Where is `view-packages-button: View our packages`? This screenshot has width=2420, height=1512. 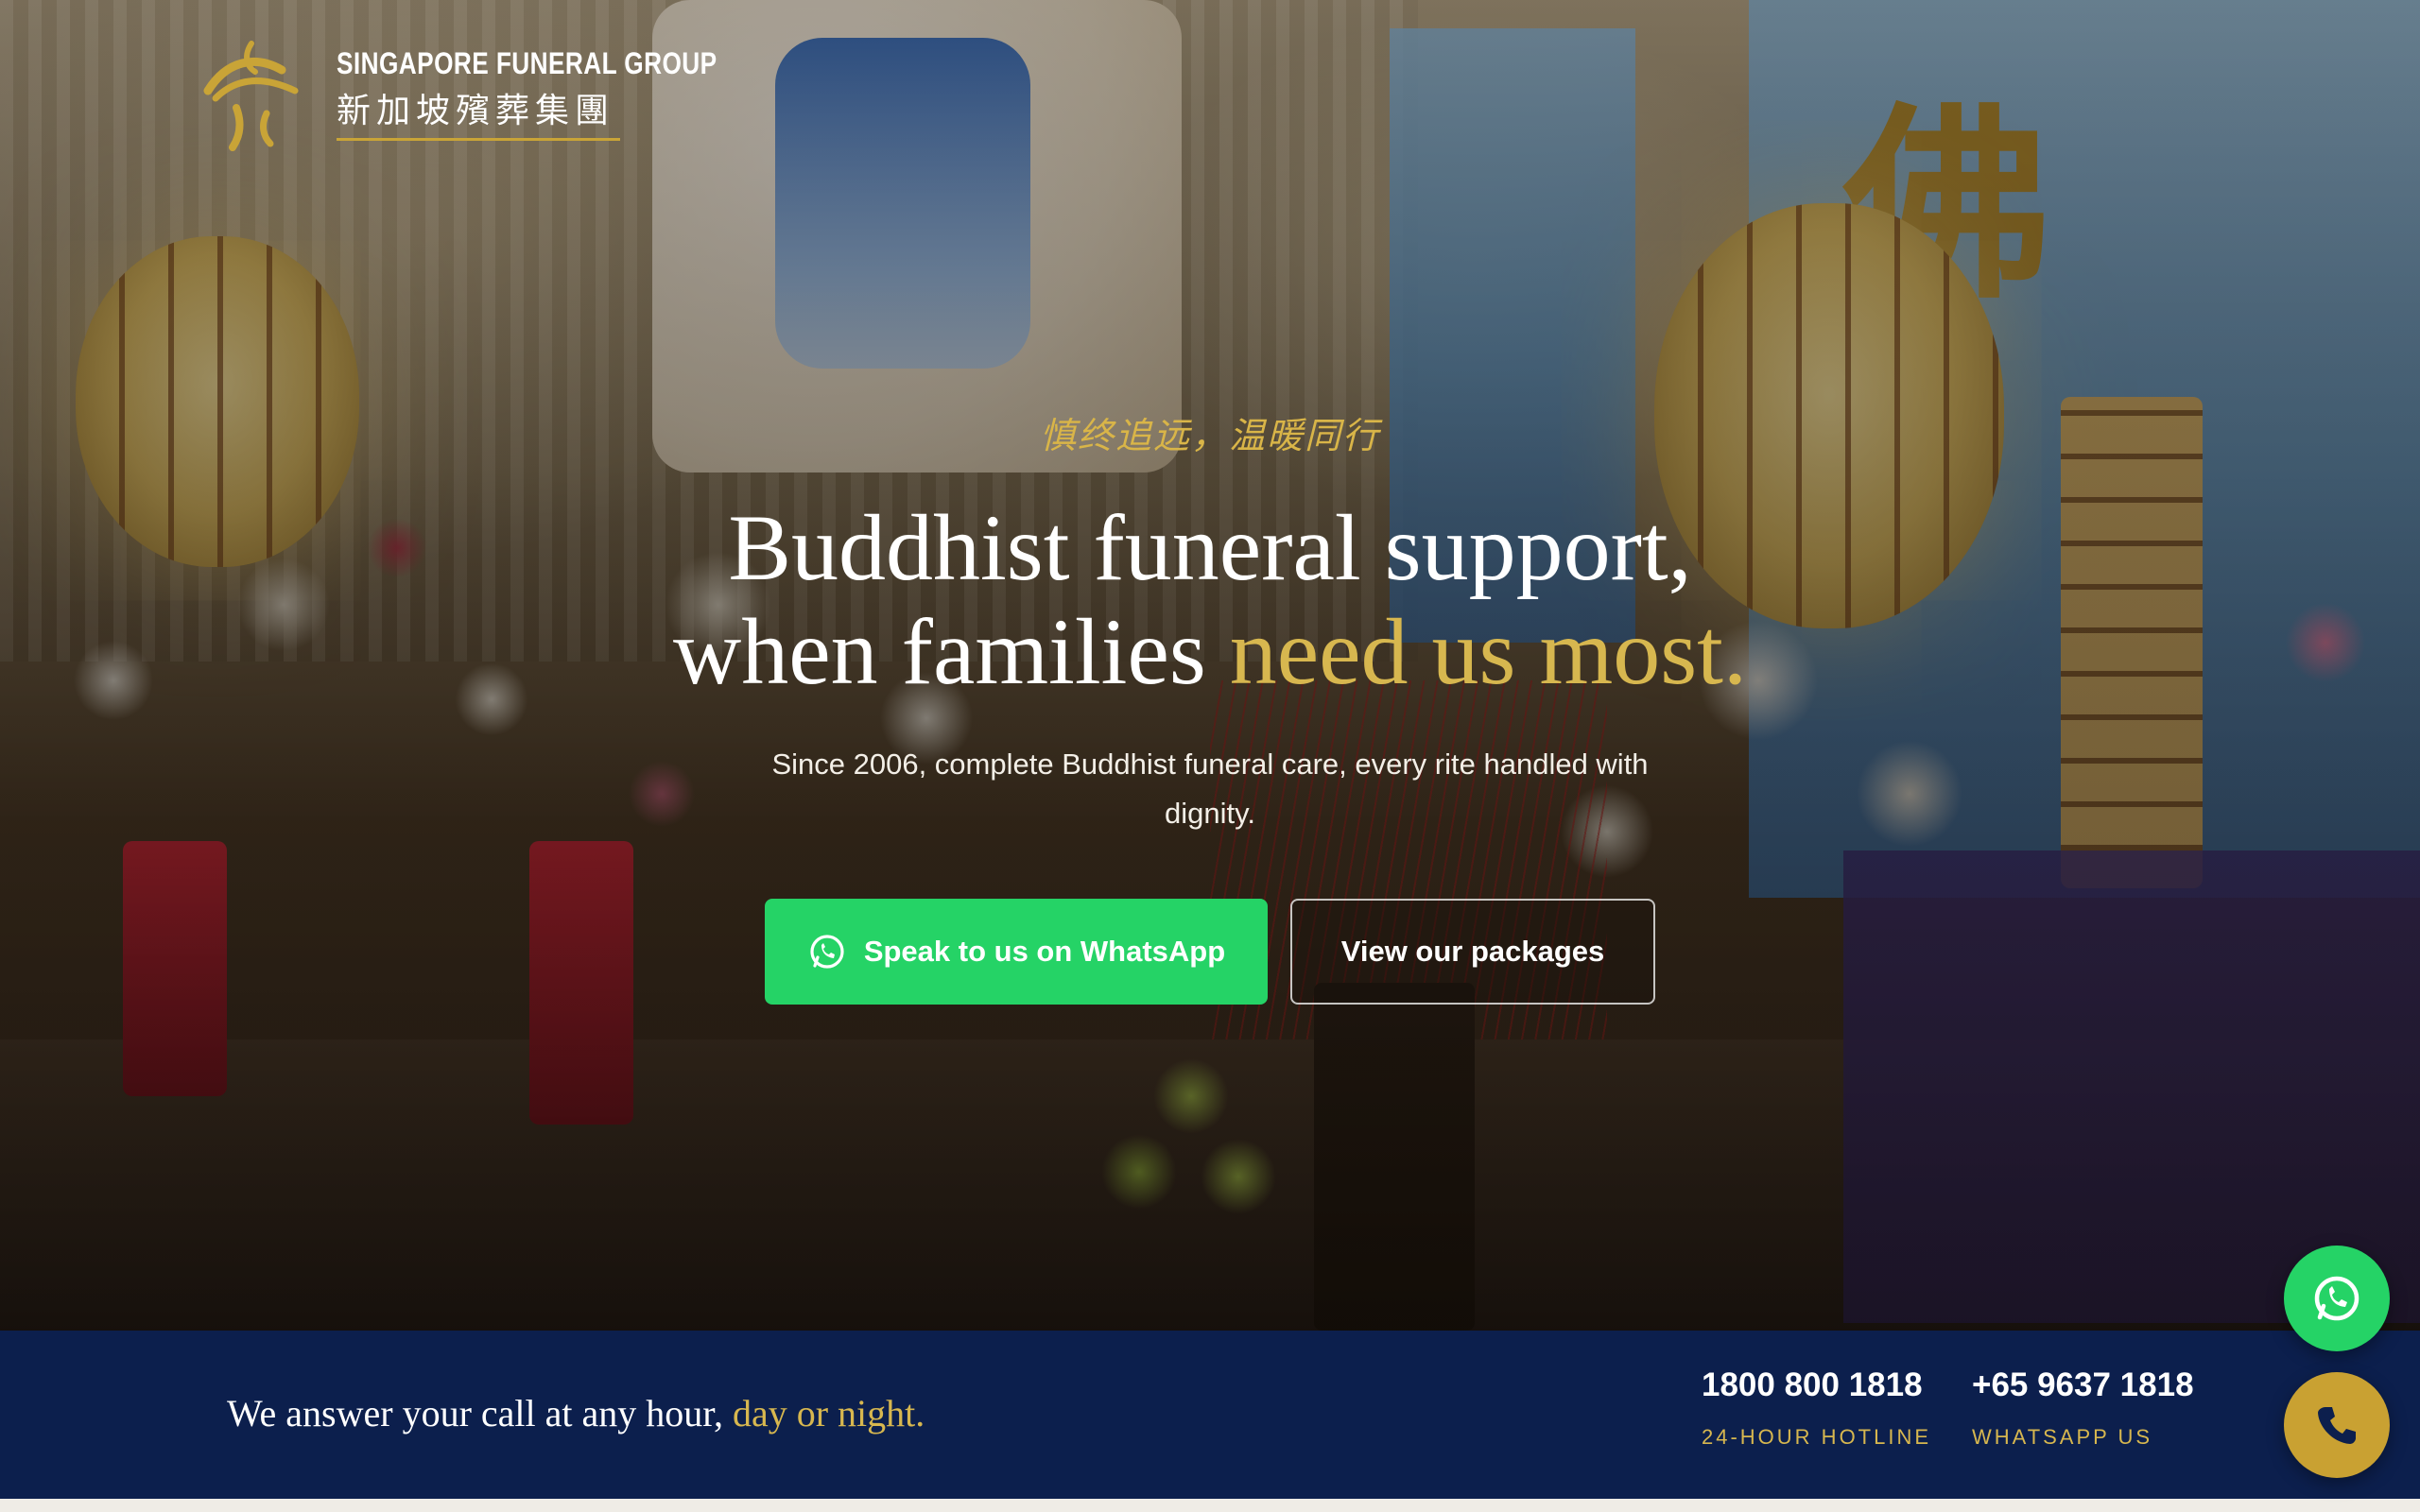
view-packages-button: View our packages is located at coordinates (1473, 952).